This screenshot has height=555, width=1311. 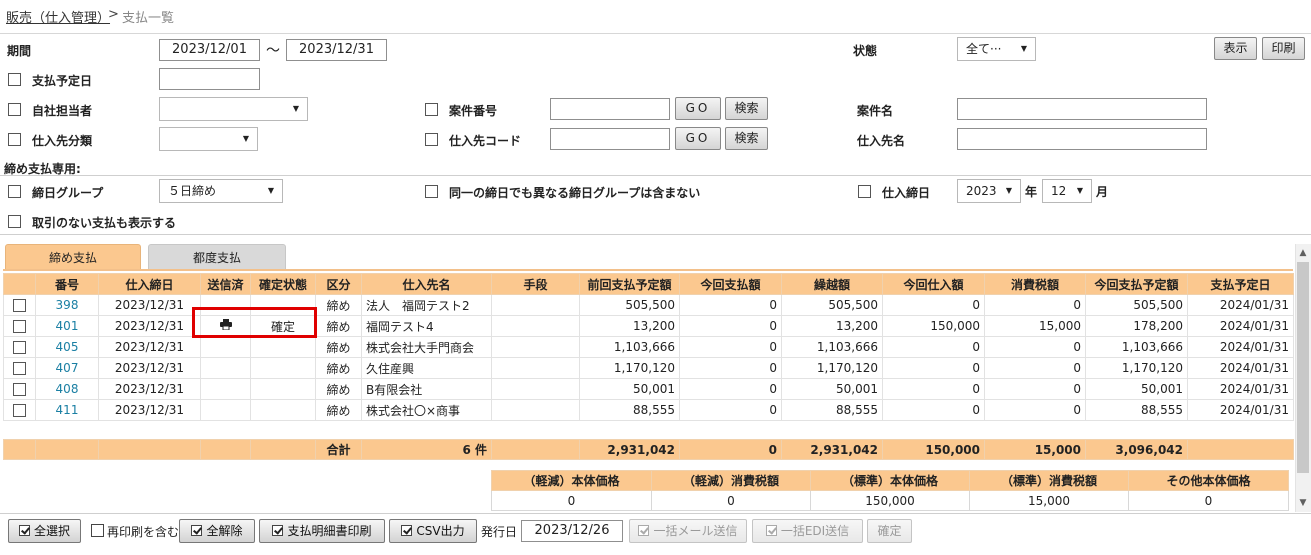 What do you see at coordinates (14, 221) in the screenshot?
I see `show-no-txn-checkbox` at bounding box center [14, 221].